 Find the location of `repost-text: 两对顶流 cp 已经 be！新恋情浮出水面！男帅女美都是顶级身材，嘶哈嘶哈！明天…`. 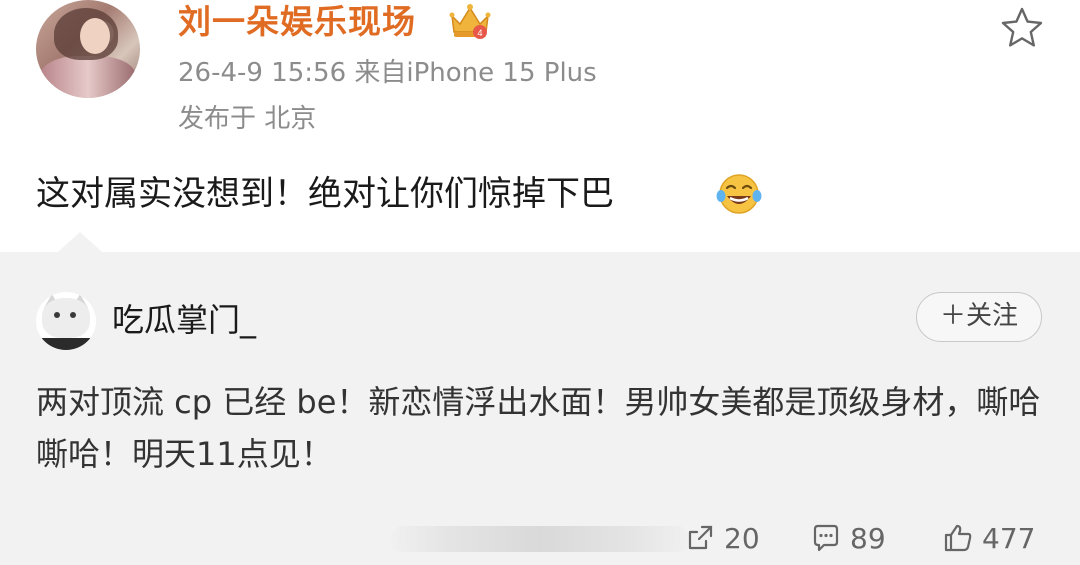

repost-text: 两对顶流 cp 已经 be！新恋情浮出水面！男帅女美都是顶级身材，嘶哈嘶哈！明天… is located at coordinates (538, 428).